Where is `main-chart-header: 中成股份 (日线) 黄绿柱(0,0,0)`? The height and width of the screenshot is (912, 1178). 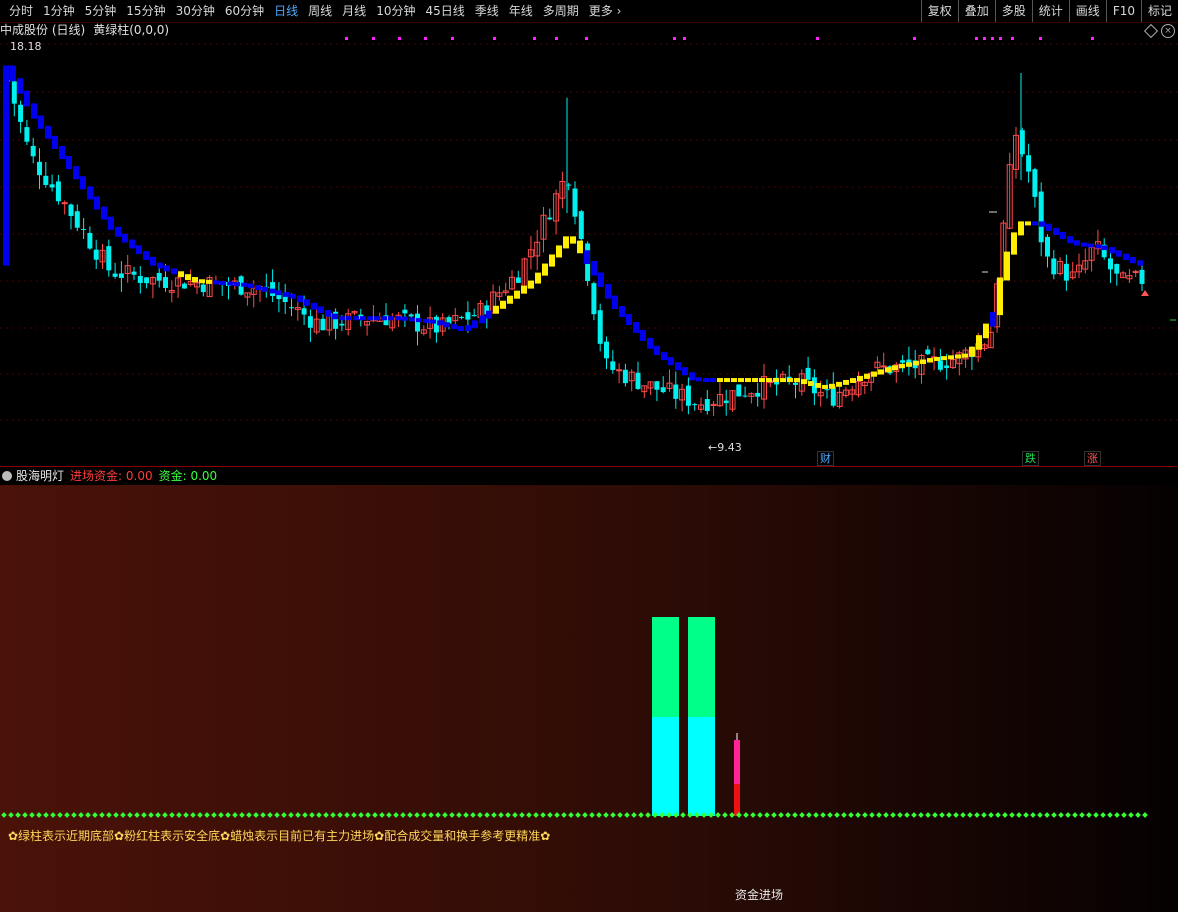 main-chart-header: 中成股份 (日线) 黄绿柱(0,0,0) is located at coordinates (84, 30).